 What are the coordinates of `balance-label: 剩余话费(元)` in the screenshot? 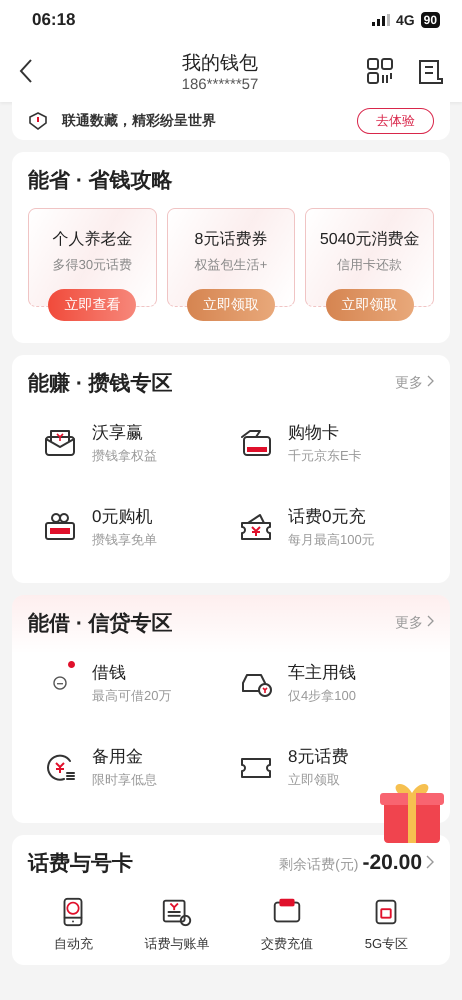 It's located at (318, 865).